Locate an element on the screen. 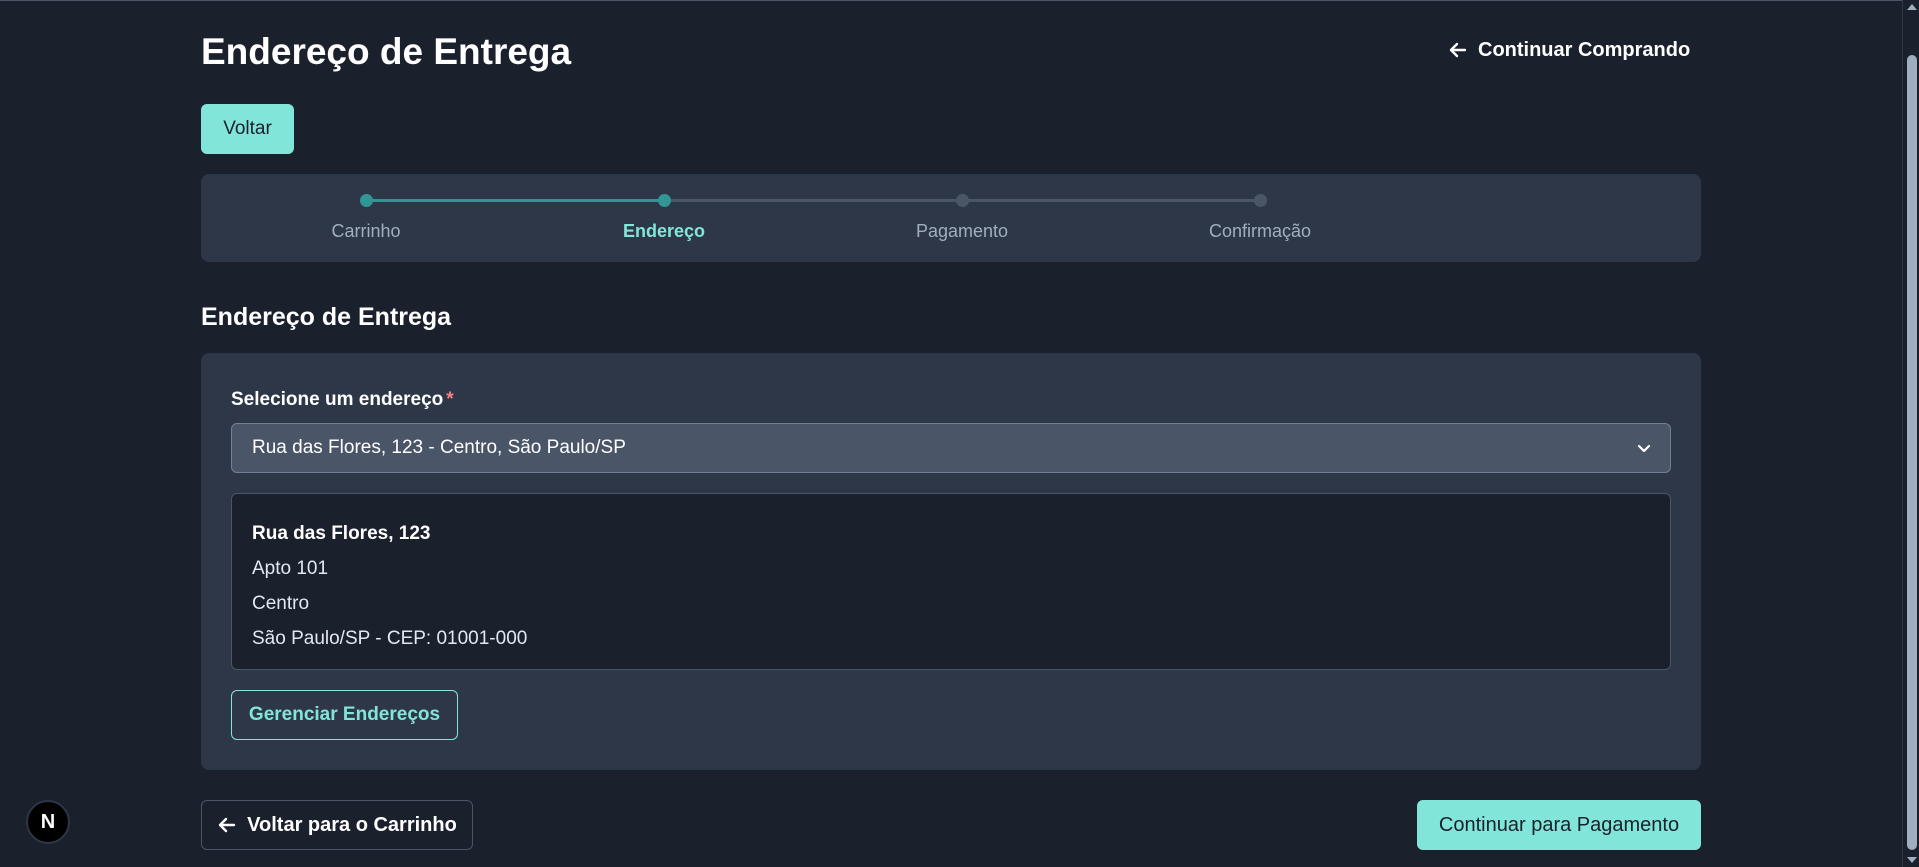 The width and height of the screenshot is (1919, 867). continue-shopping-link: Continuar Comprando is located at coordinates (1569, 50).